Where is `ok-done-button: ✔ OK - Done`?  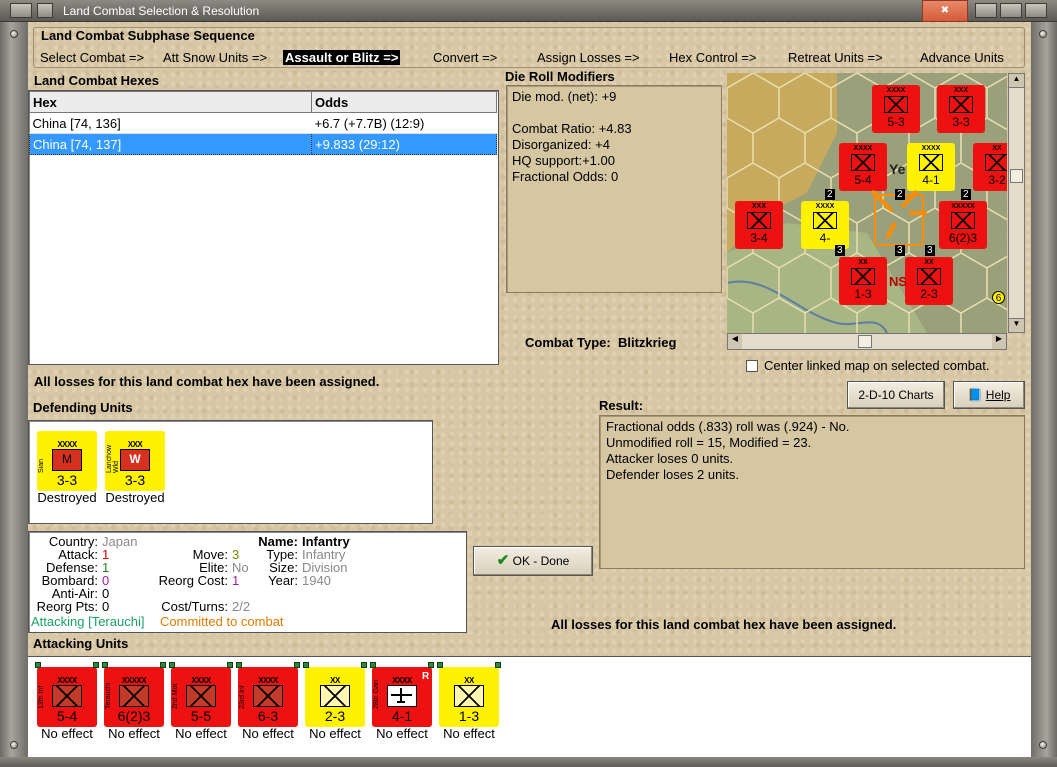
ok-done-button: ✔ OK - Done is located at coordinates (533, 561).